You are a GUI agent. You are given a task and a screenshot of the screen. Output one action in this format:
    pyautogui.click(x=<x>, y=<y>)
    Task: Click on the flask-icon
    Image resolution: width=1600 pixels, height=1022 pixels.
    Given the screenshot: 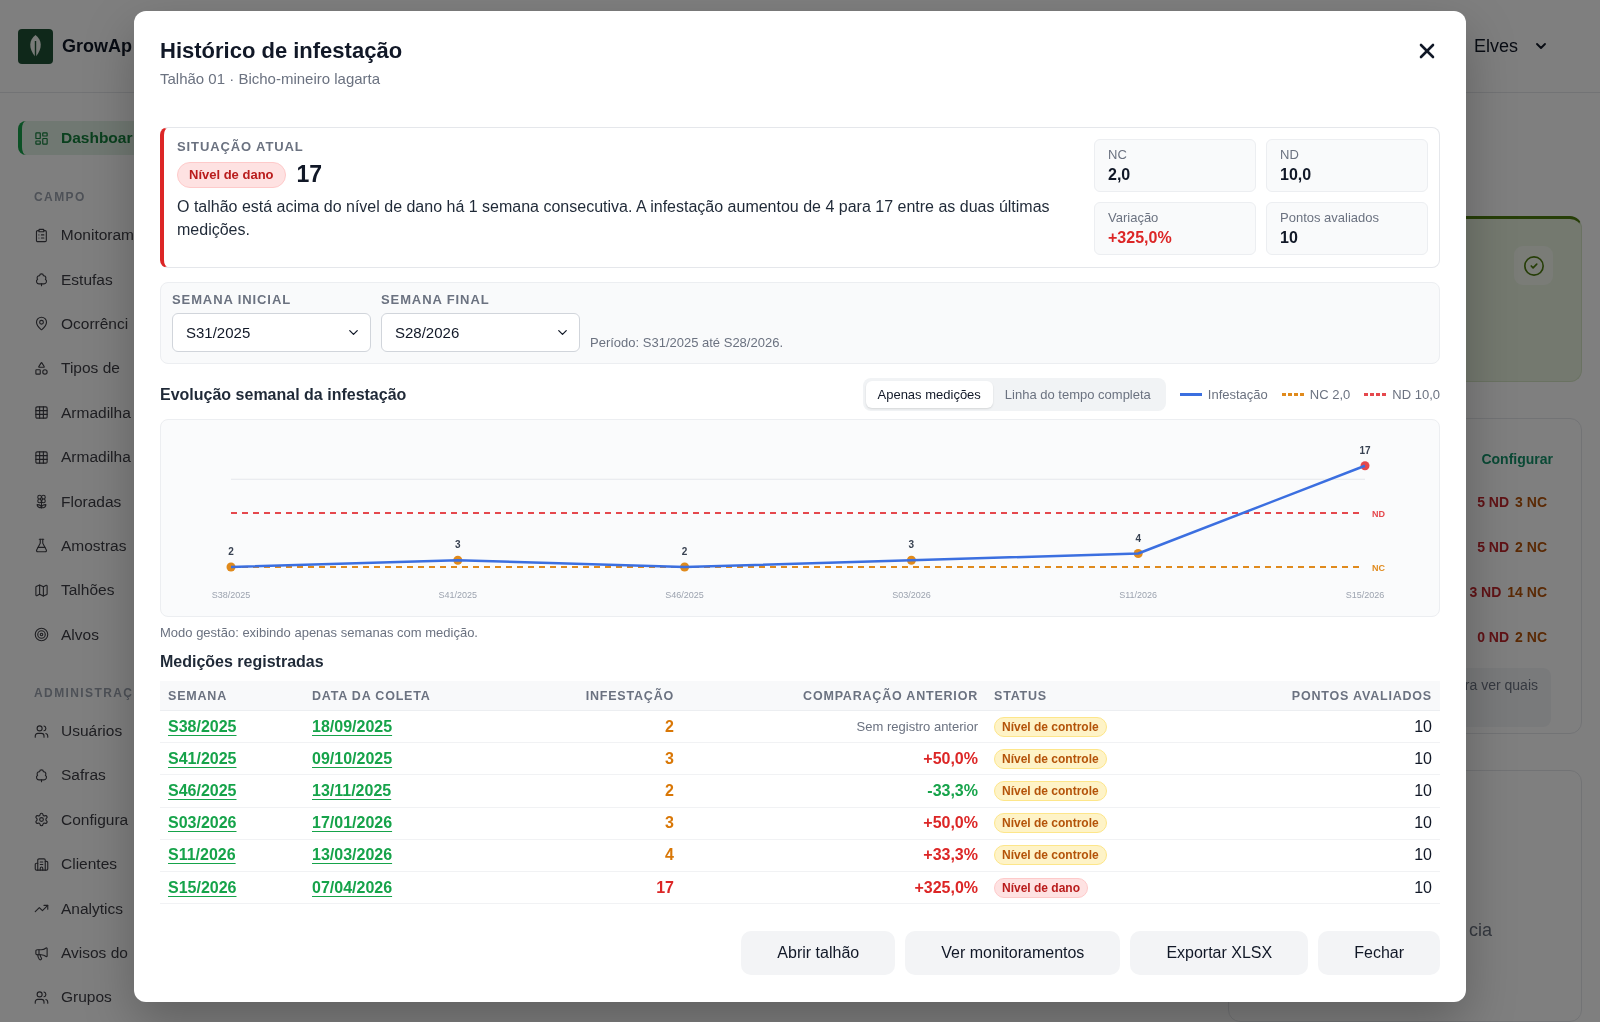 What is the action you would take?
    pyautogui.click(x=41, y=546)
    